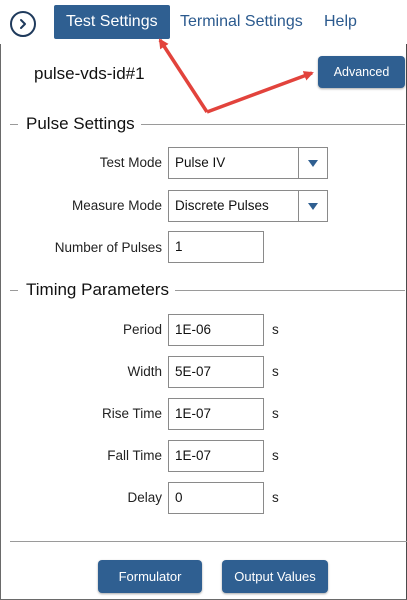  I want to click on tab-terminal-settings: Terminal Settings, so click(241, 22).